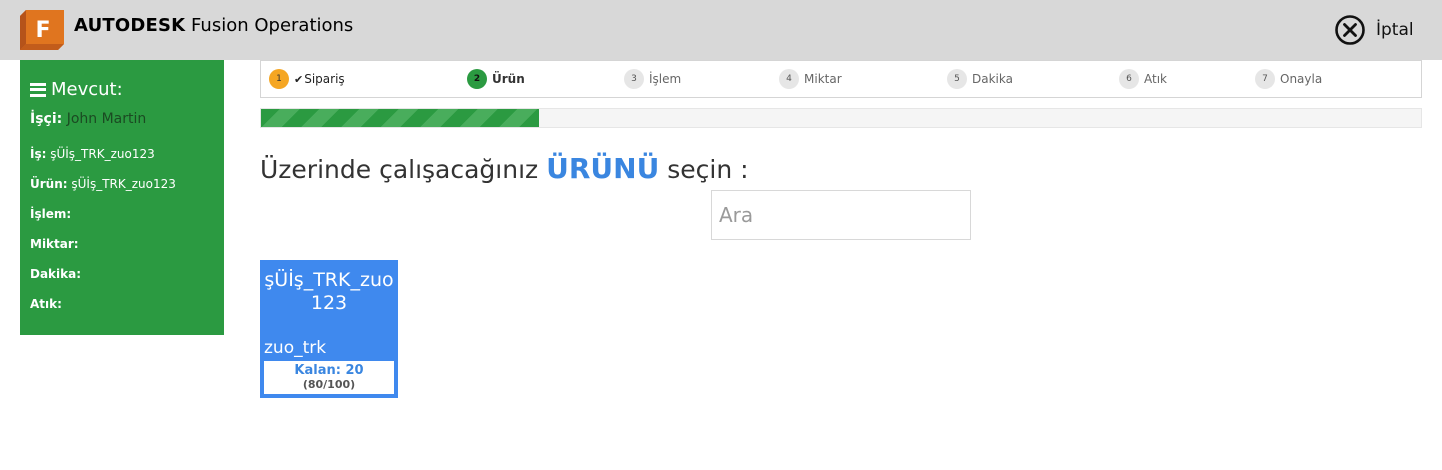 The width and height of the screenshot is (1442, 470). Describe the element at coordinates (329, 370) in the screenshot. I see `remaining-text: Kalan: 20` at that location.